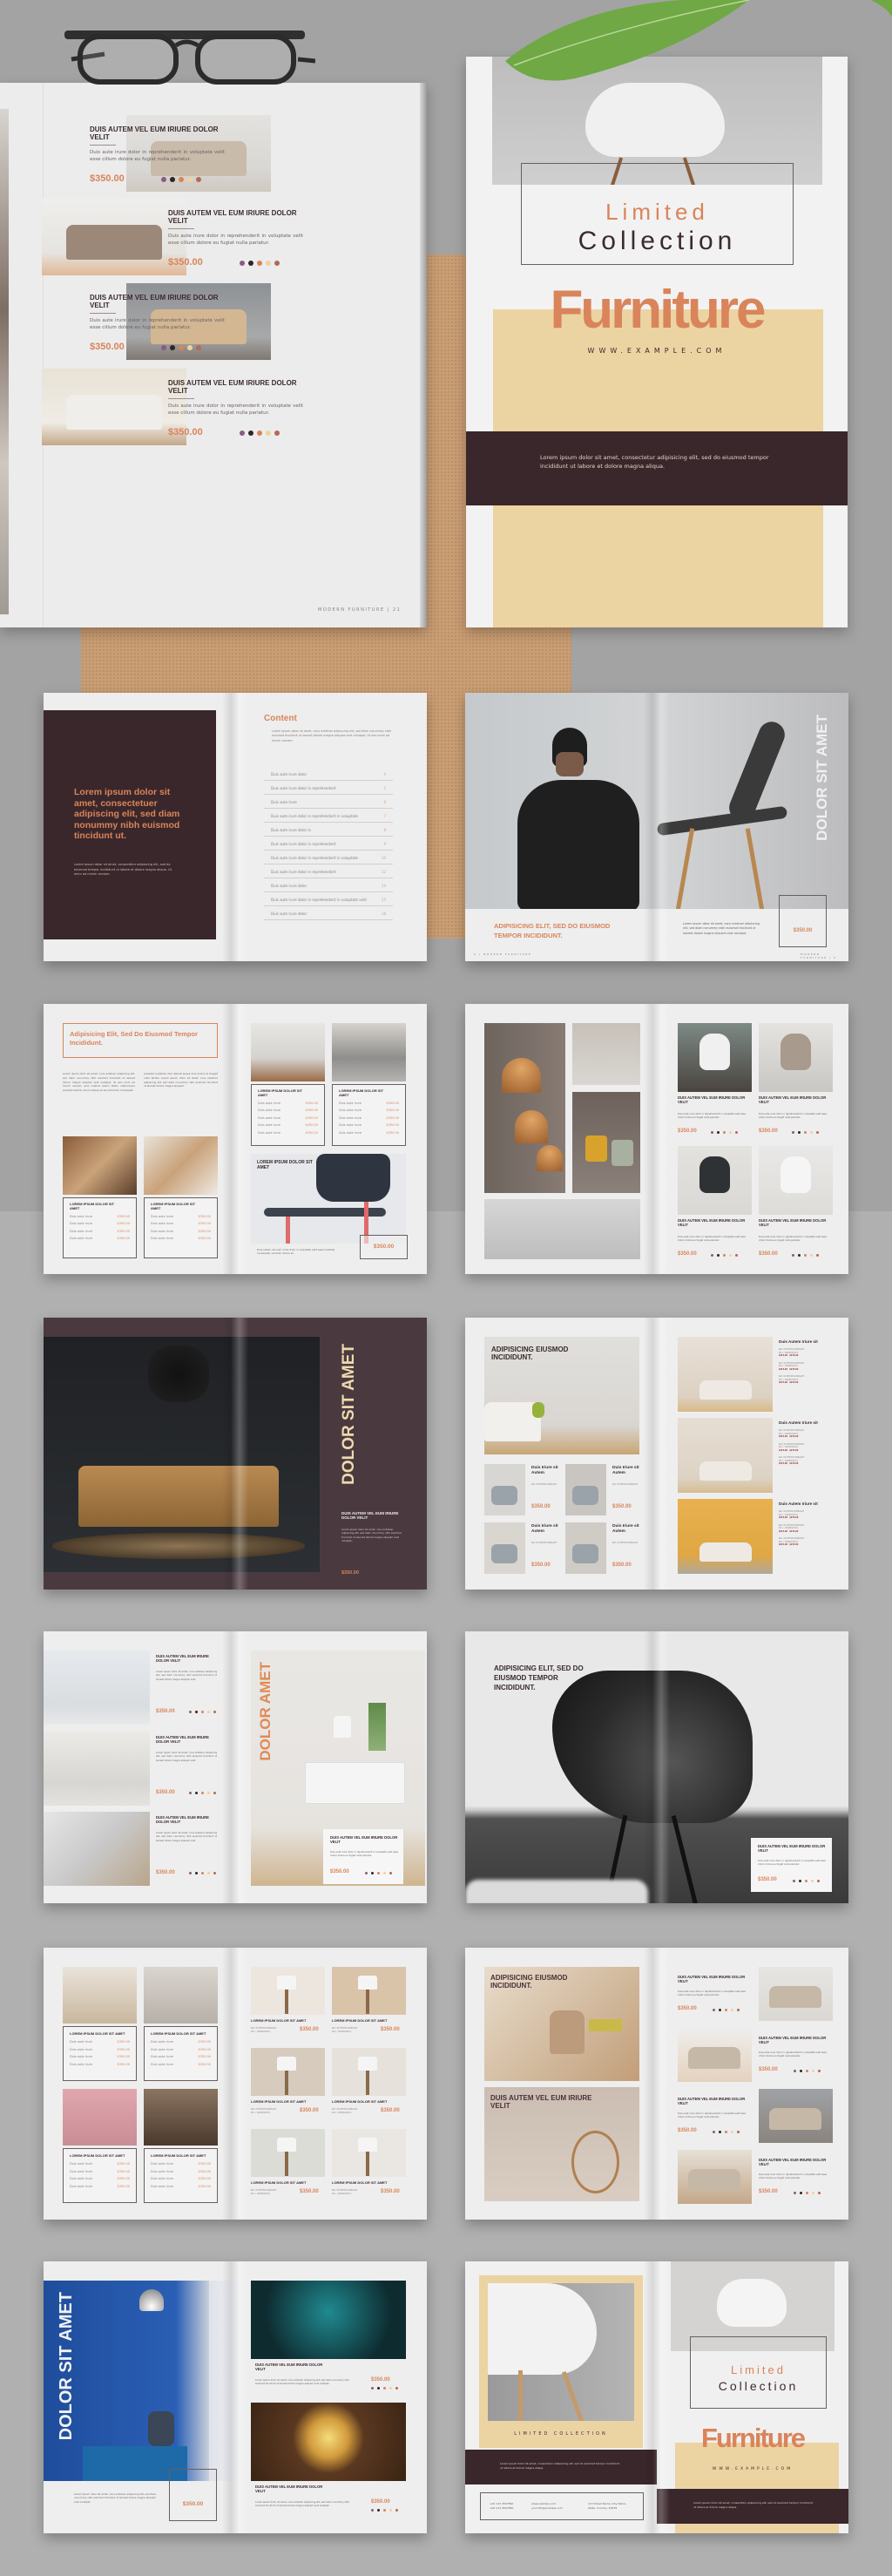  Describe the element at coordinates (502, 2508) in the screenshot. I see `contact-phone-2: +00 123 4567890` at that location.